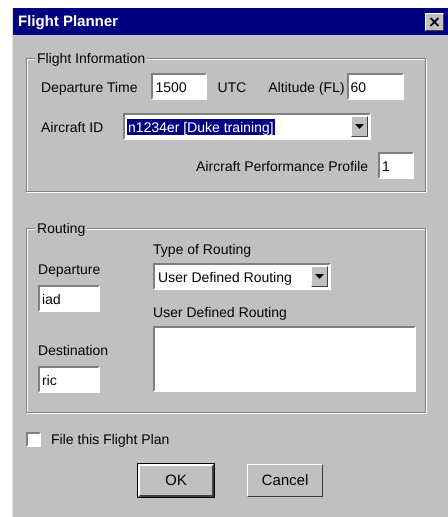 The height and width of the screenshot is (517, 448). I want to click on input-field: iad, so click(69, 298).